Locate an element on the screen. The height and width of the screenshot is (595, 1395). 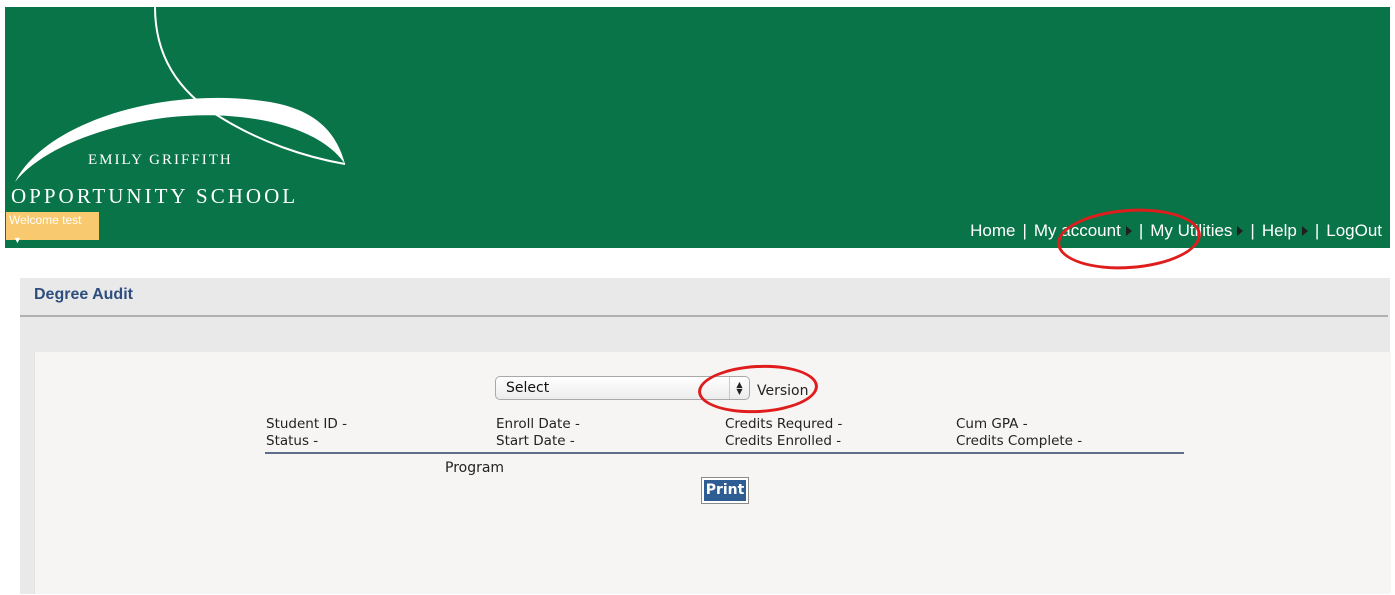
nav-home: Home is located at coordinates (992, 231).